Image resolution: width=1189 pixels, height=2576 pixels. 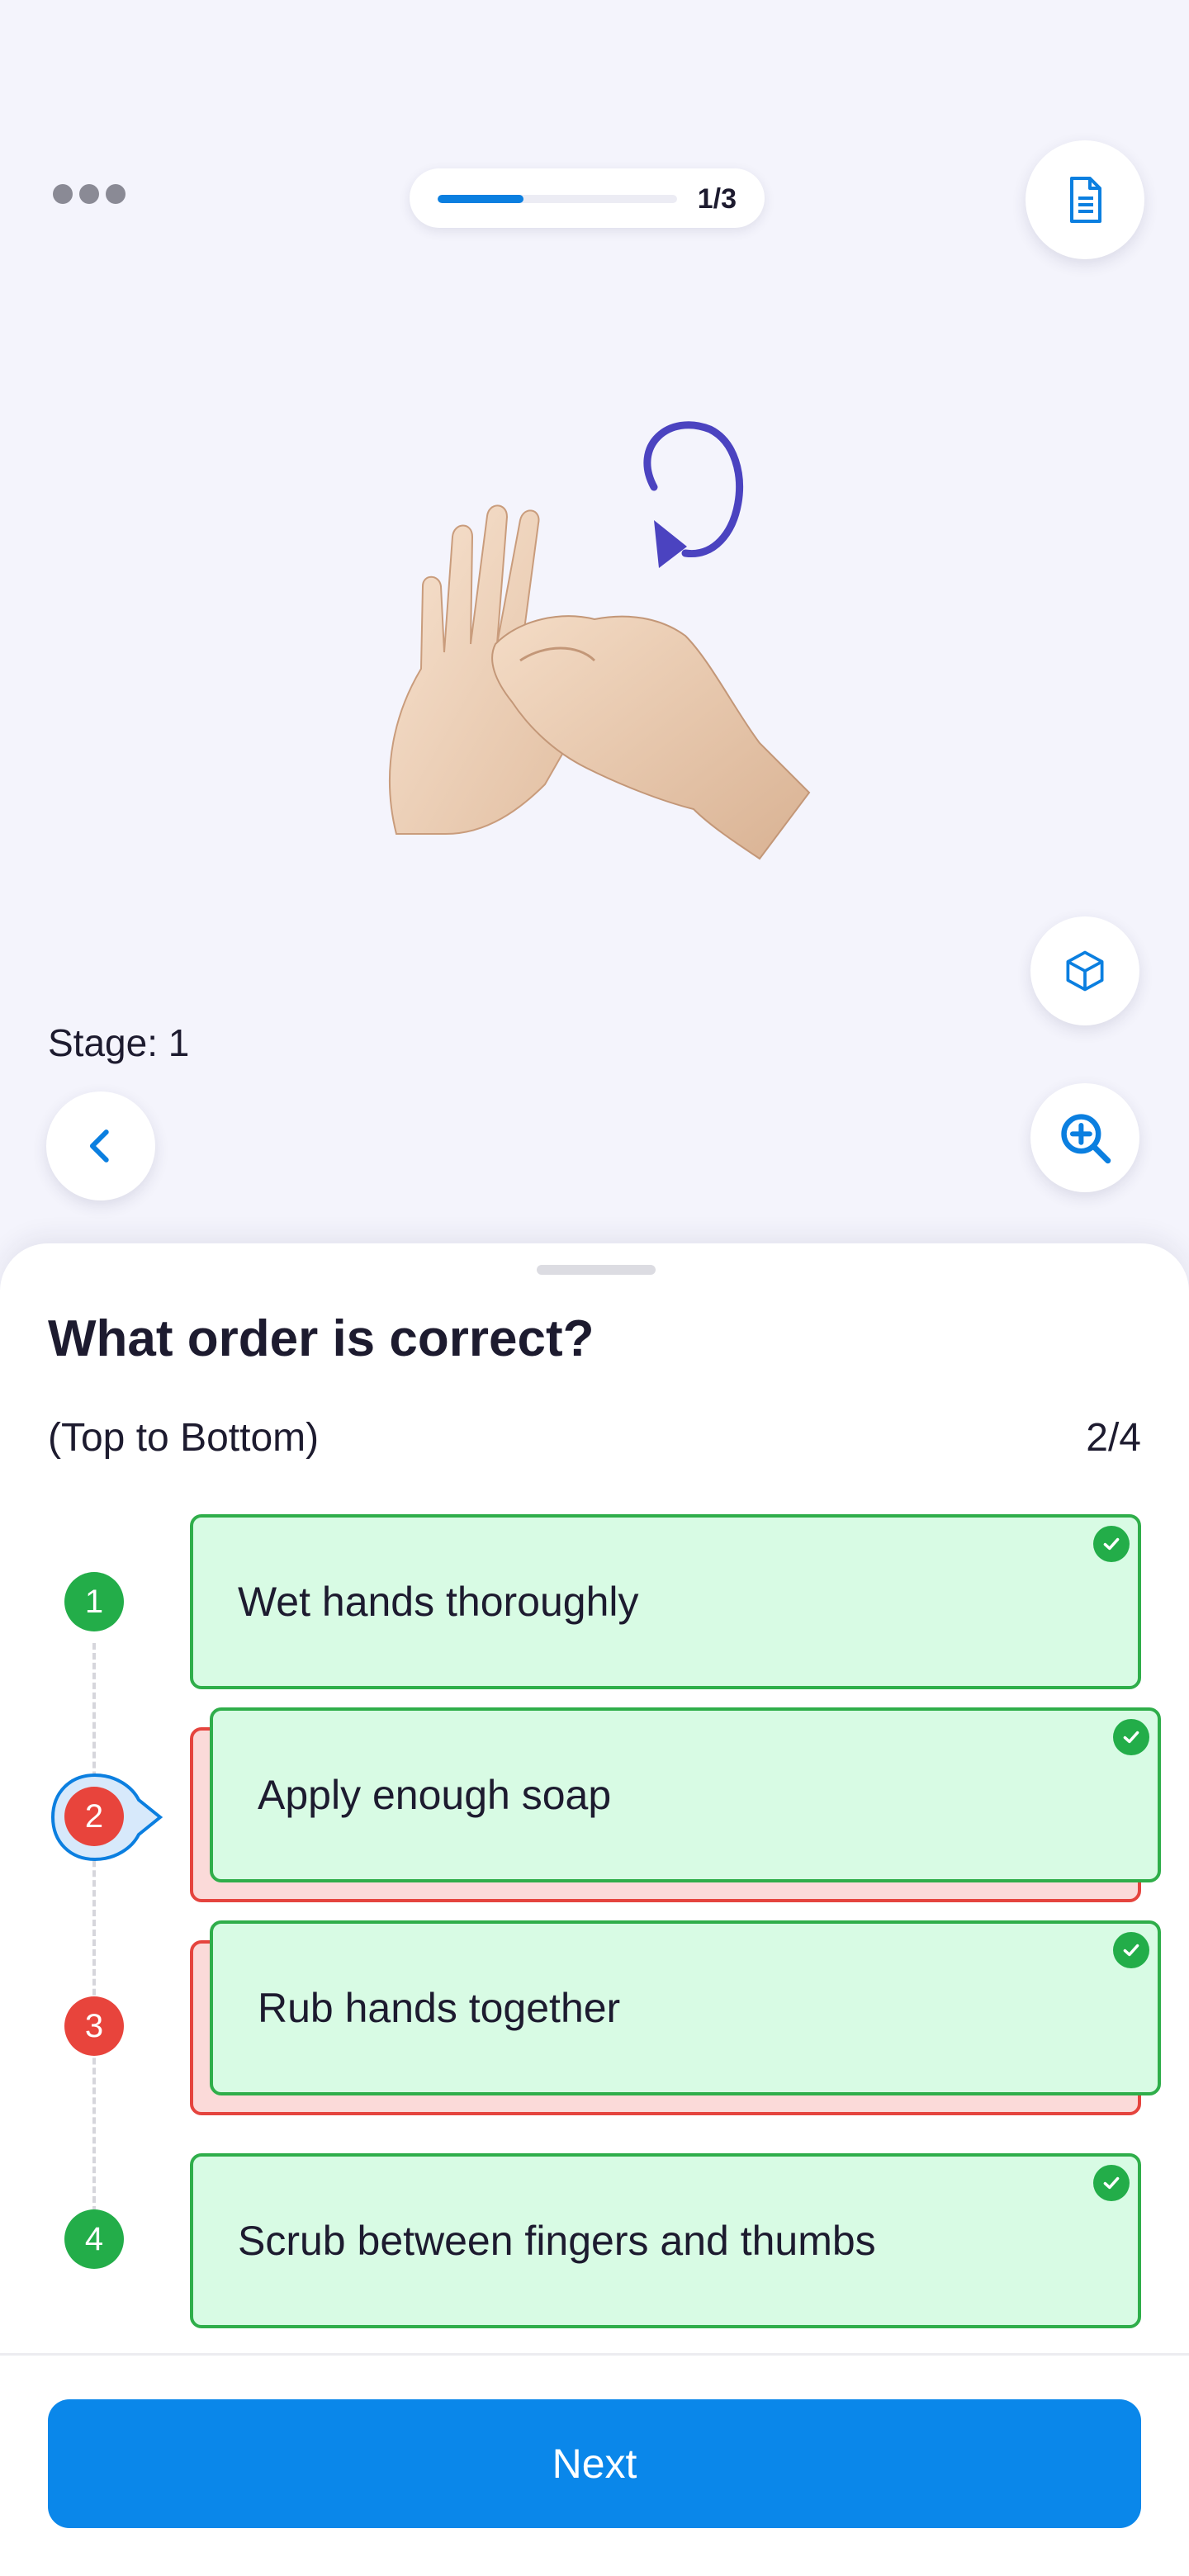 What do you see at coordinates (599, 640) in the screenshot?
I see `hands-rubbing-model` at bounding box center [599, 640].